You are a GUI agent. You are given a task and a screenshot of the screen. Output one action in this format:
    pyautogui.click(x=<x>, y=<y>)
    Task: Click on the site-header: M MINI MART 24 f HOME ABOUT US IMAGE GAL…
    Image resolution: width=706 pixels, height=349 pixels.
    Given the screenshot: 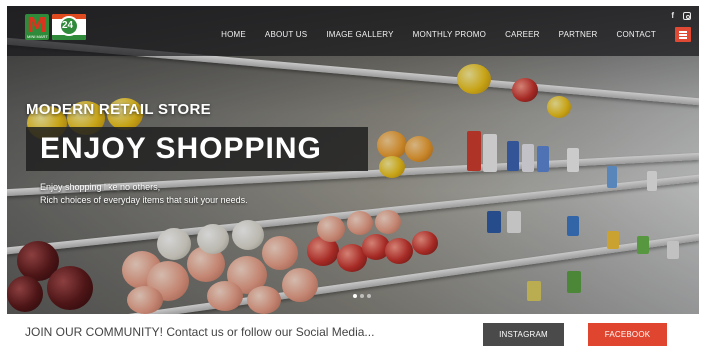 What is the action you would take?
    pyautogui.click(x=353, y=31)
    